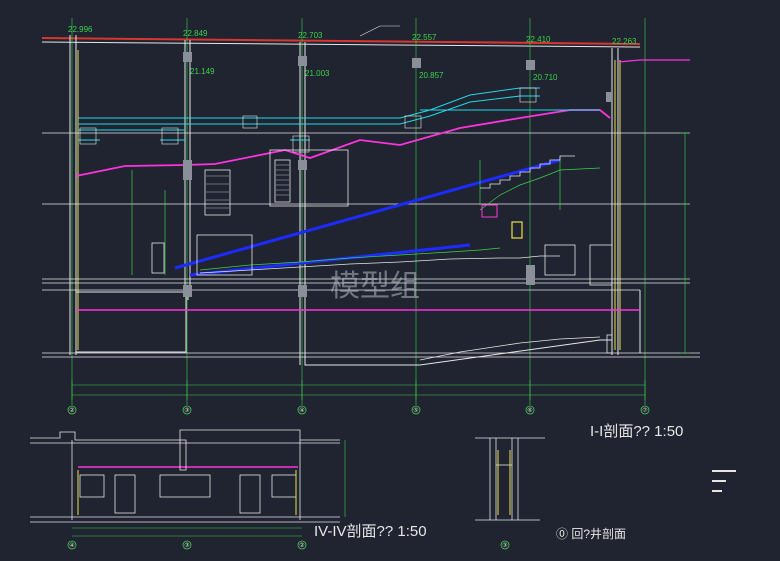 The height and width of the screenshot is (561, 780). What do you see at coordinates (527, 172) in the screenshot?
I see `stair-steps` at bounding box center [527, 172].